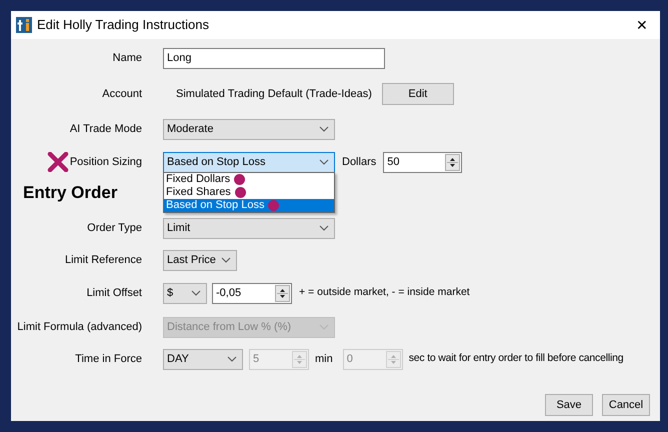 This screenshot has width=668, height=432. What do you see at coordinates (324, 359) in the screenshot?
I see `unit-label: min` at bounding box center [324, 359].